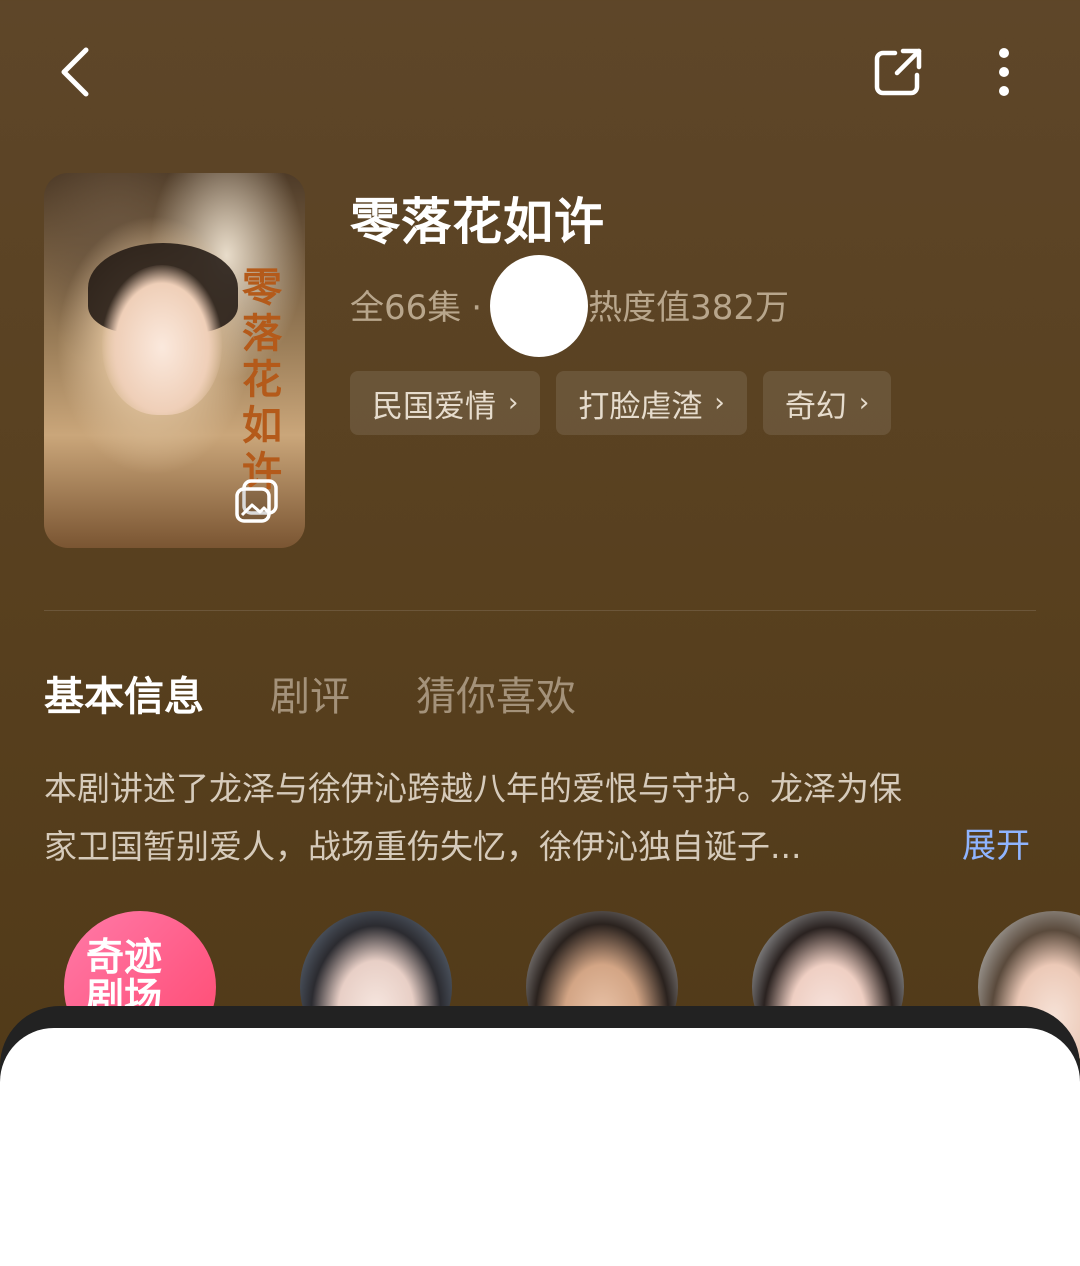 This screenshot has width=1080, height=1266. I want to click on tab-reviews: 剧评, so click(310, 693).